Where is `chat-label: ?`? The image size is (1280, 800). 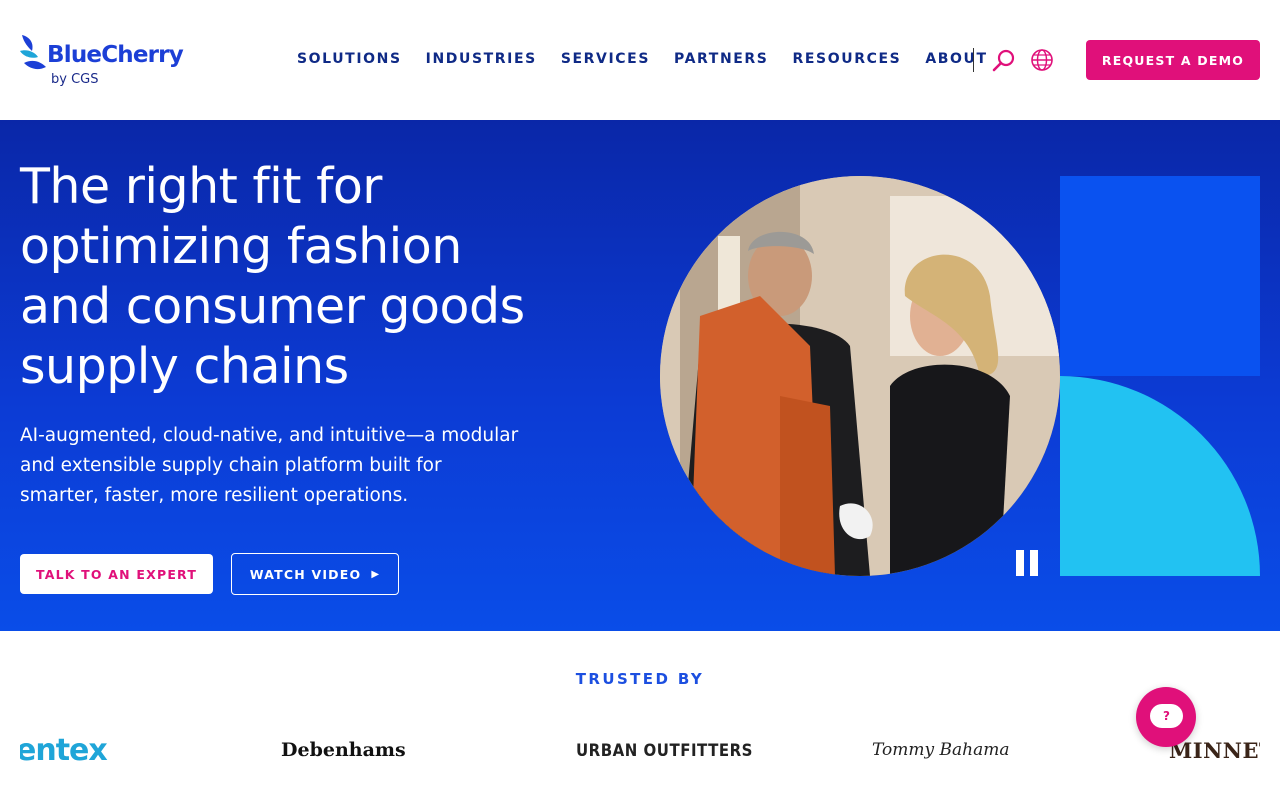
chat-label: ? is located at coordinates (1166, 716).